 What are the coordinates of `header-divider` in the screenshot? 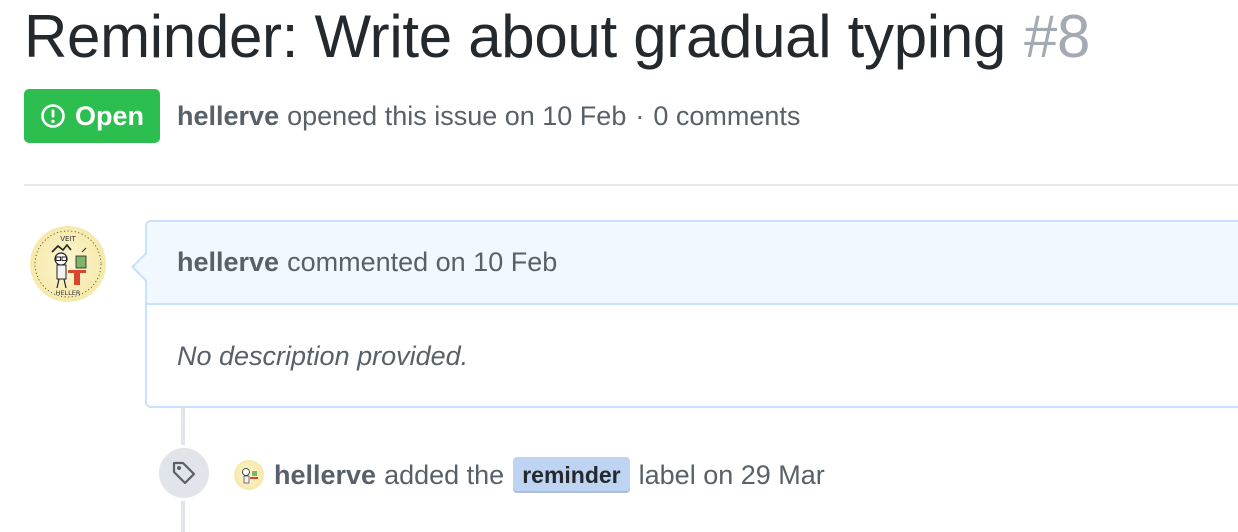 It's located at (631, 185).